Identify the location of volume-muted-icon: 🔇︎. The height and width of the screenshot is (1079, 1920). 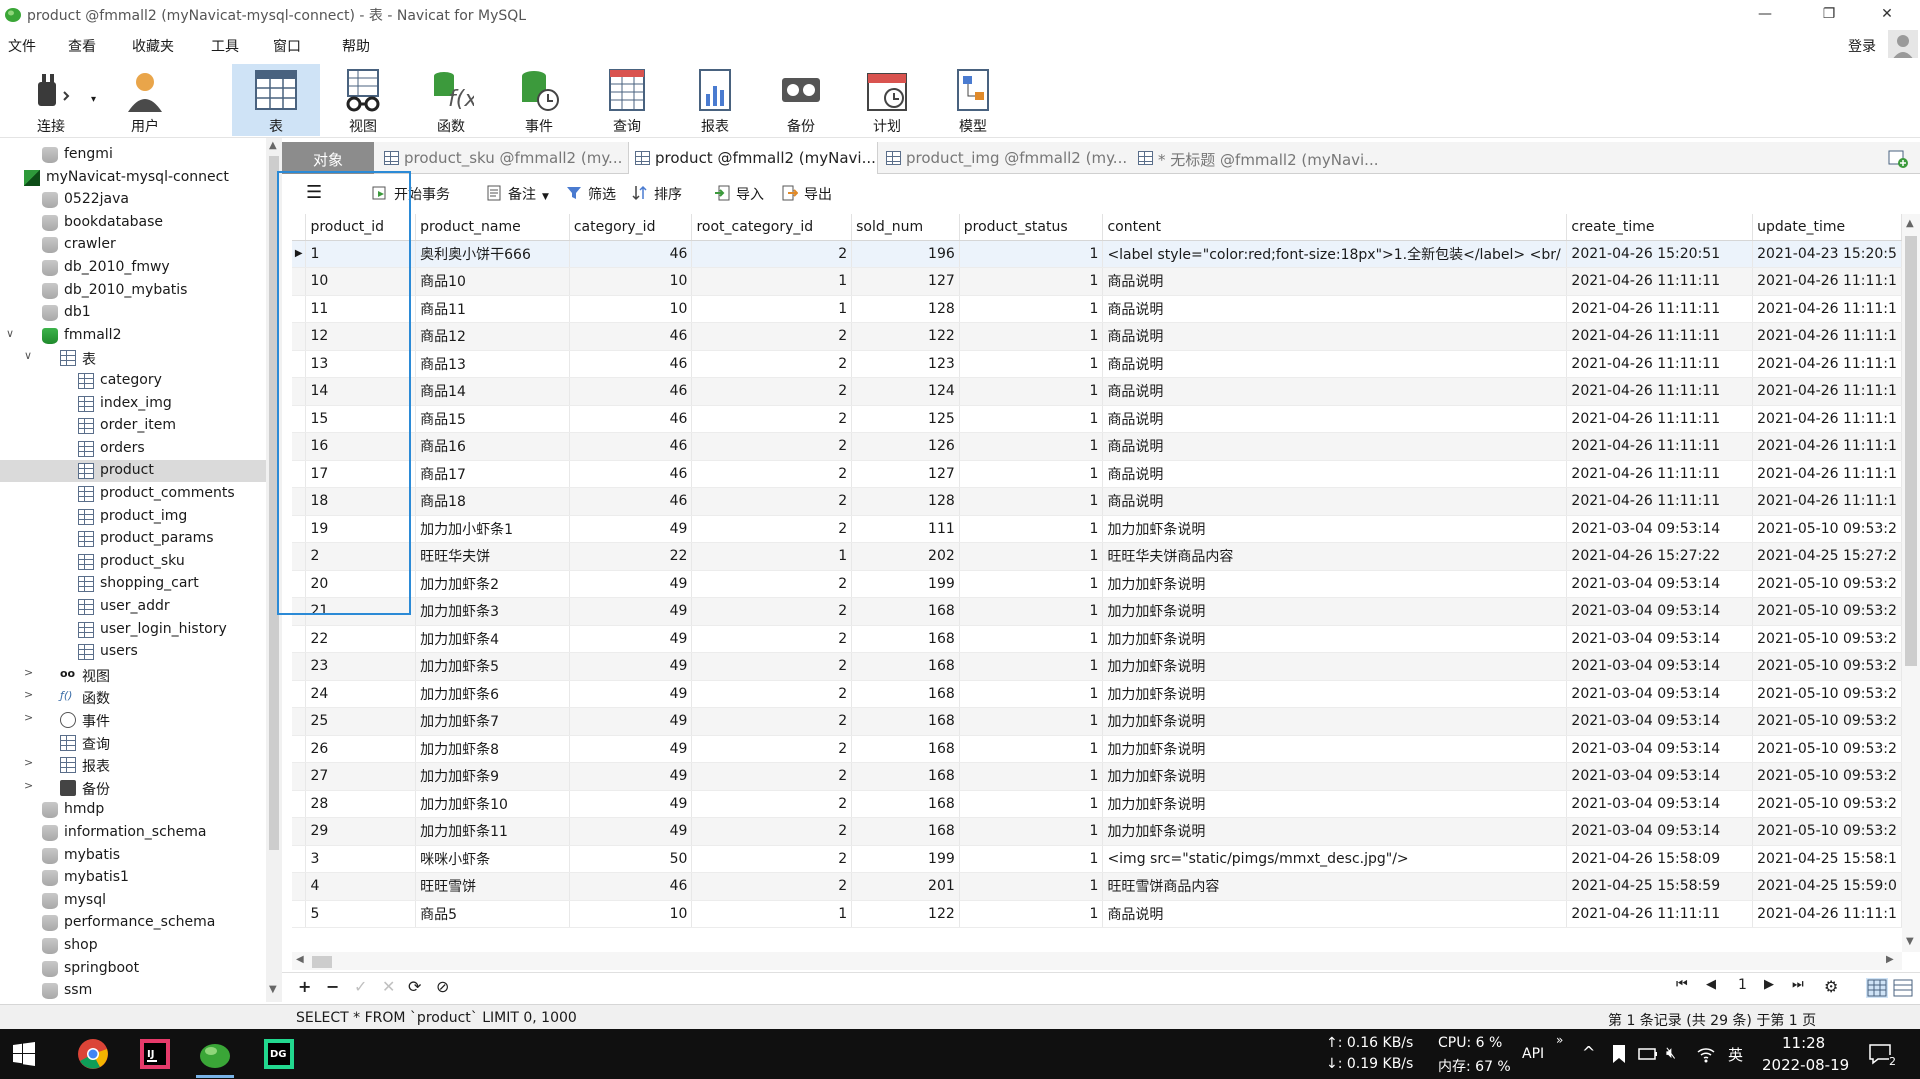
(1671, 1053).